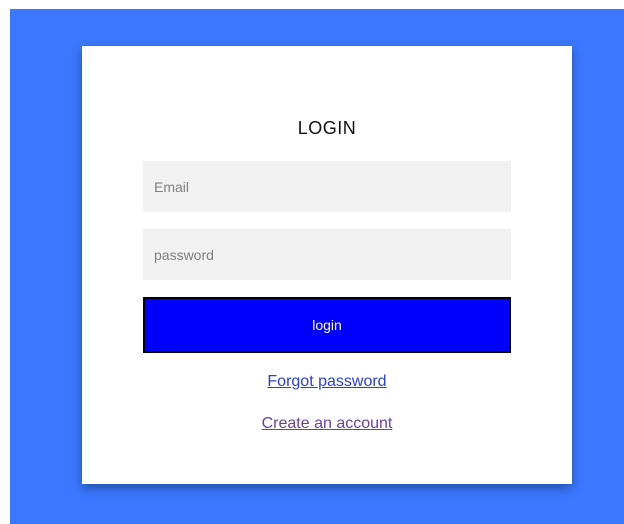 The height and width of the screenshot is (524, 624). I want to click on email-field, so click(327, 186).